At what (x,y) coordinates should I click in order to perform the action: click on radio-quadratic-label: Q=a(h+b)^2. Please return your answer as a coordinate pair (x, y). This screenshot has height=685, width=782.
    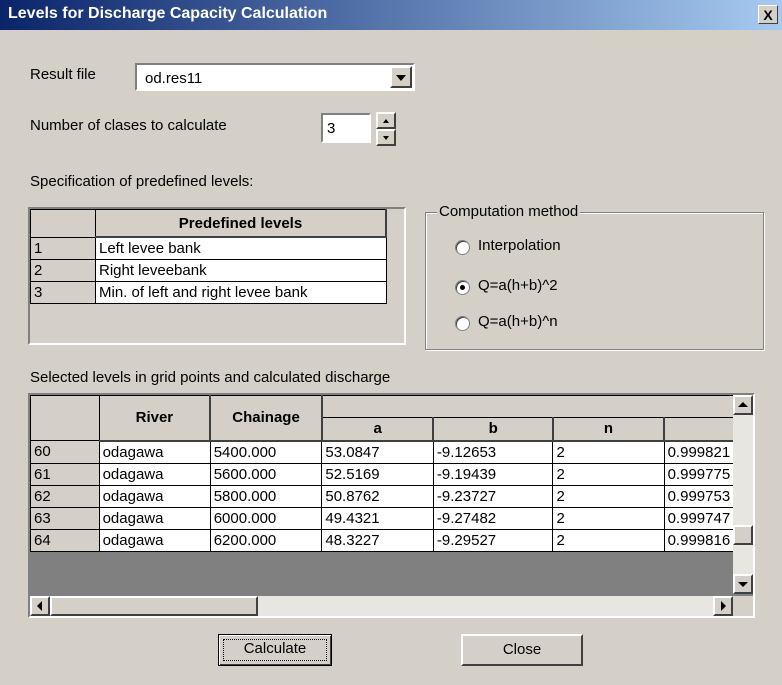
    Looking at the image, I should click on (518, 285).